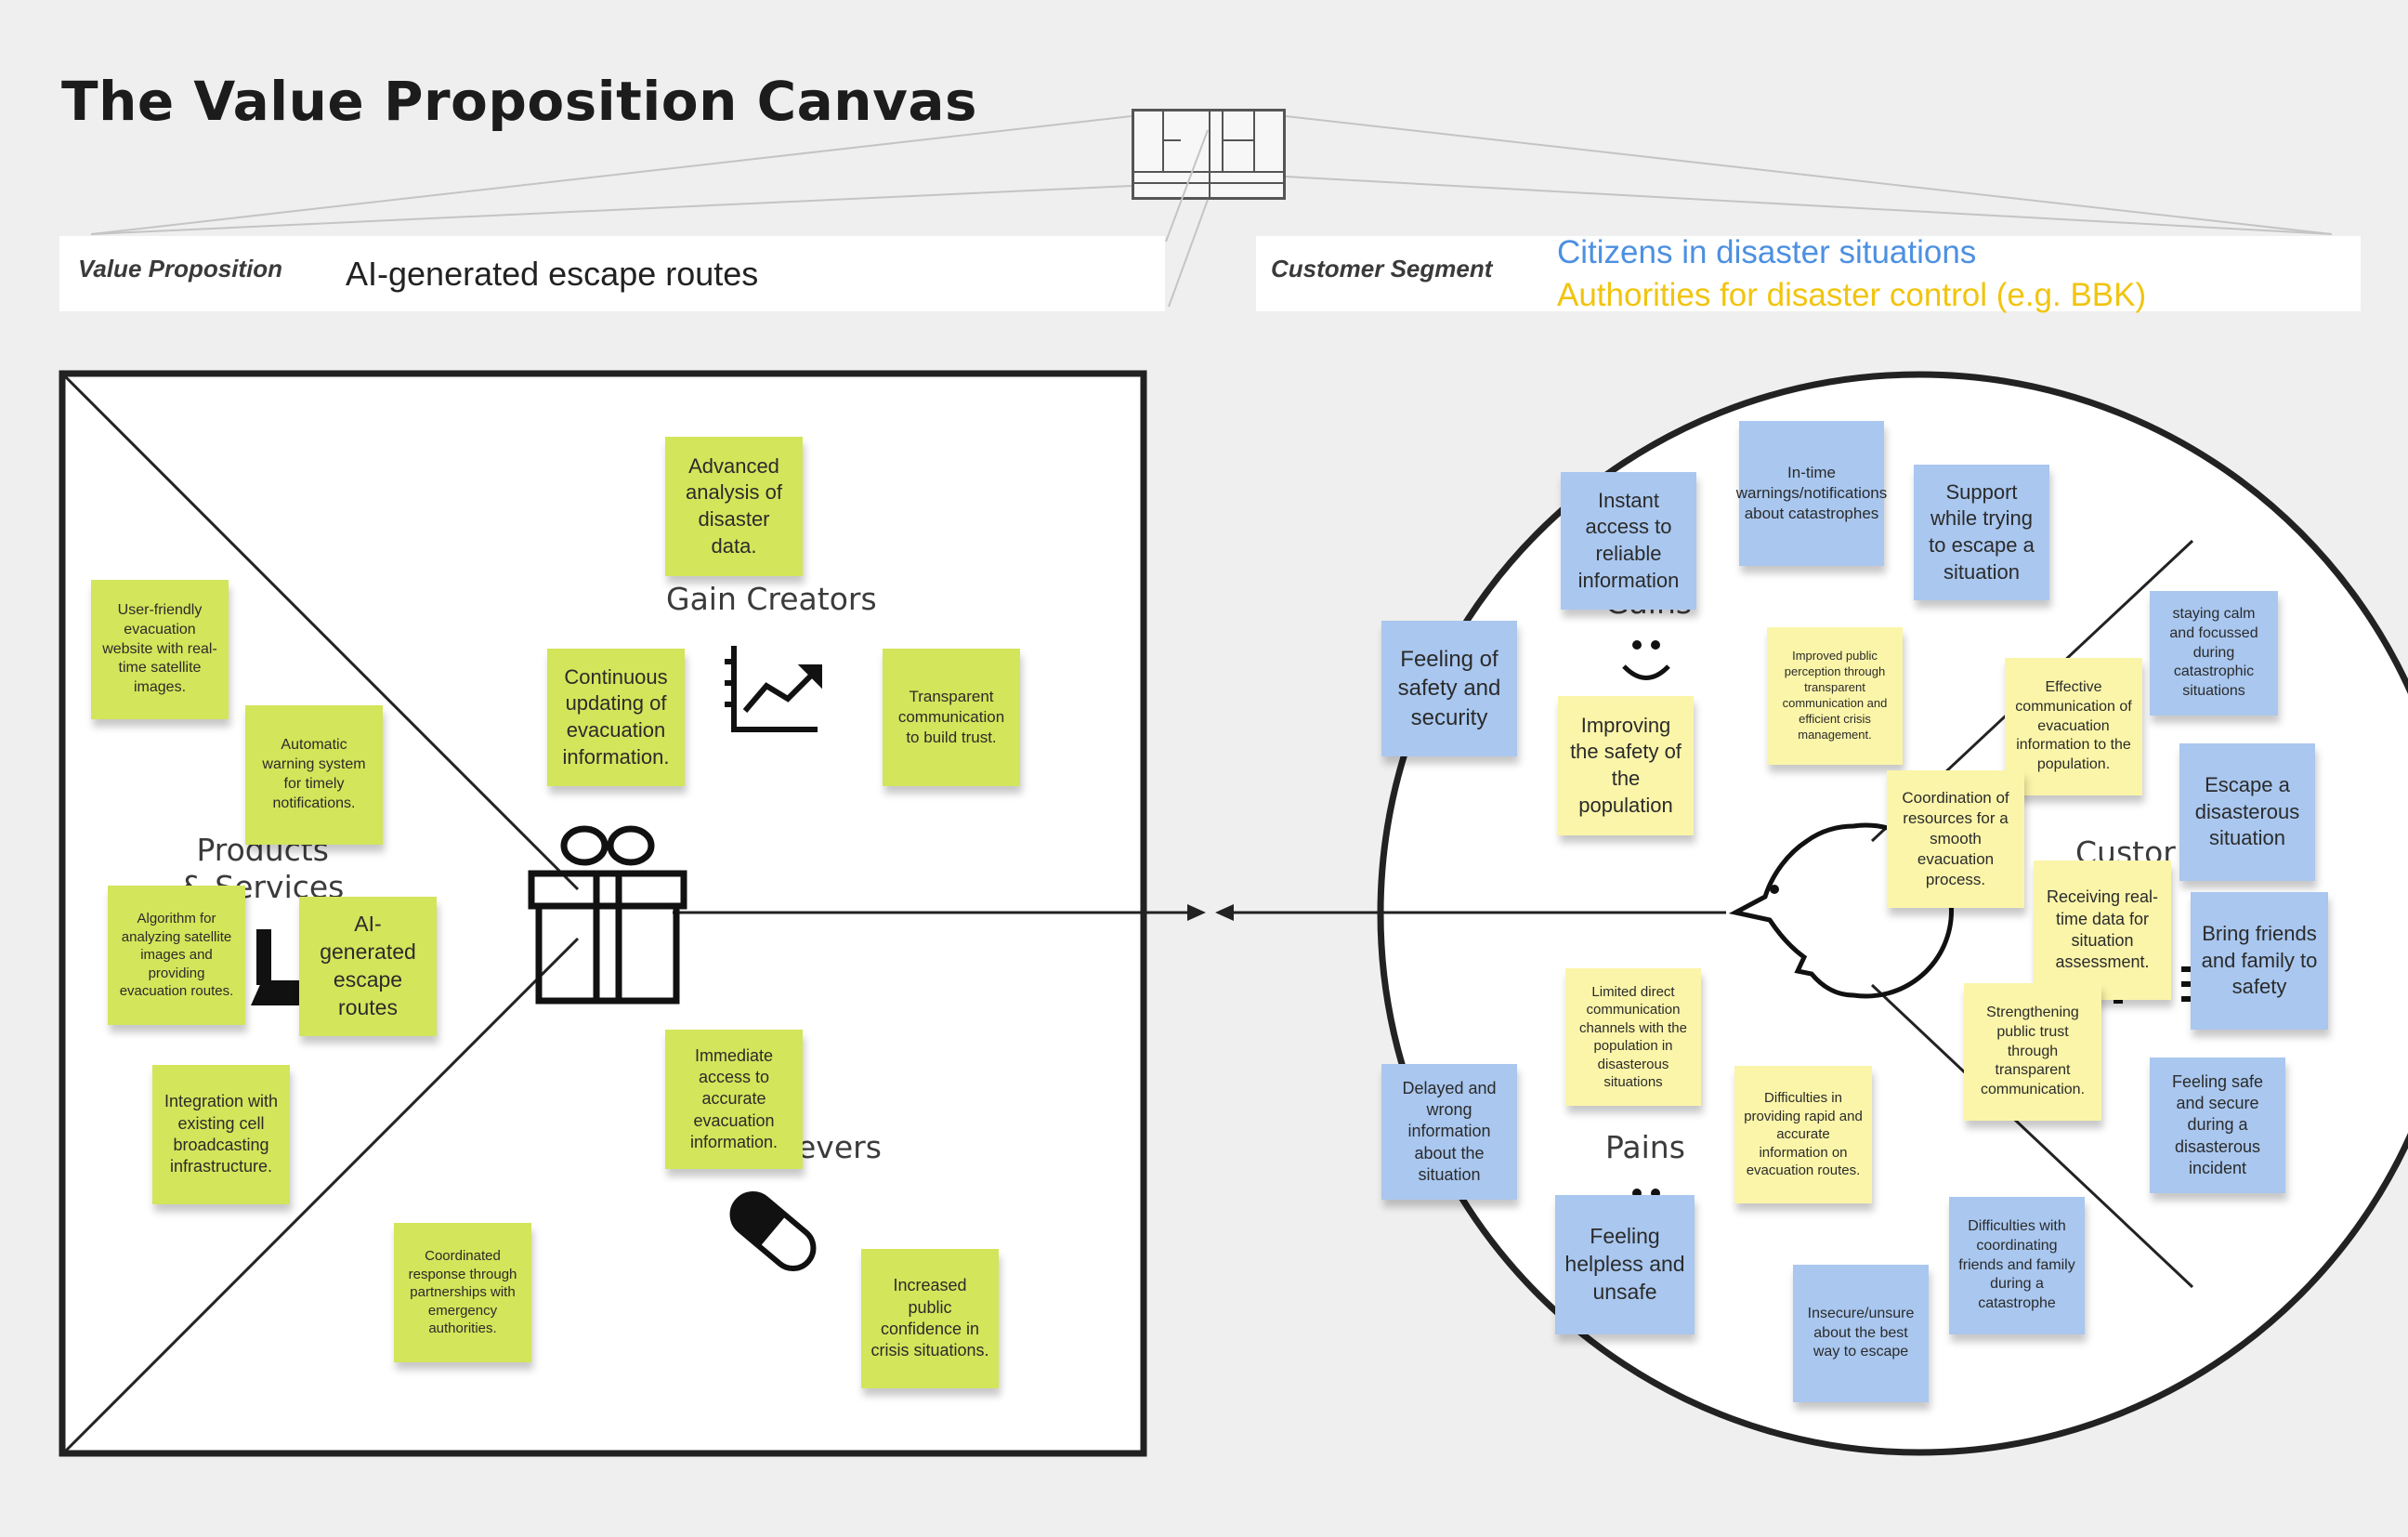  Describe the element at coordinates (1628, 541) in the screenshot. I see `note-instant-access: Instant access to reliable information` at that location.